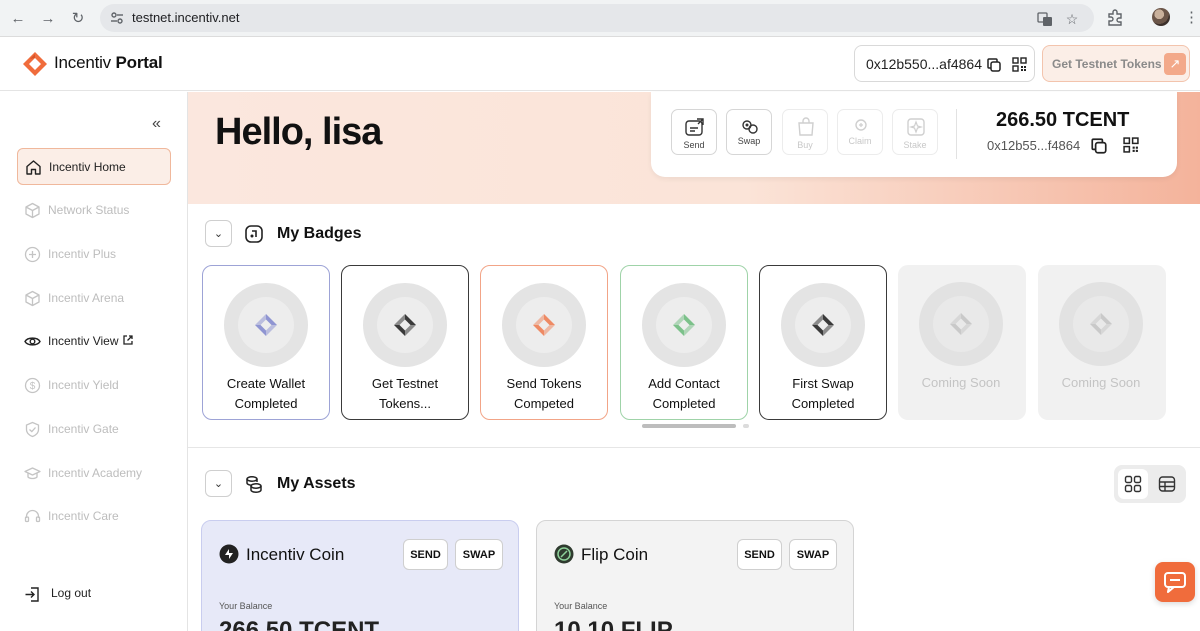 The image size is (1200, 631). I want to click on stake-action-button: Stake, so click(915, 132).